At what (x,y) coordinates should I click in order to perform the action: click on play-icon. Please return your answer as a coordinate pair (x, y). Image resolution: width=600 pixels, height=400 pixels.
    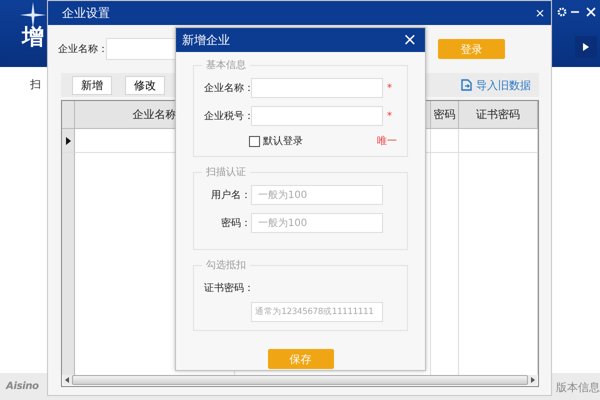
    Looking at the image, I should click on (586, 47).